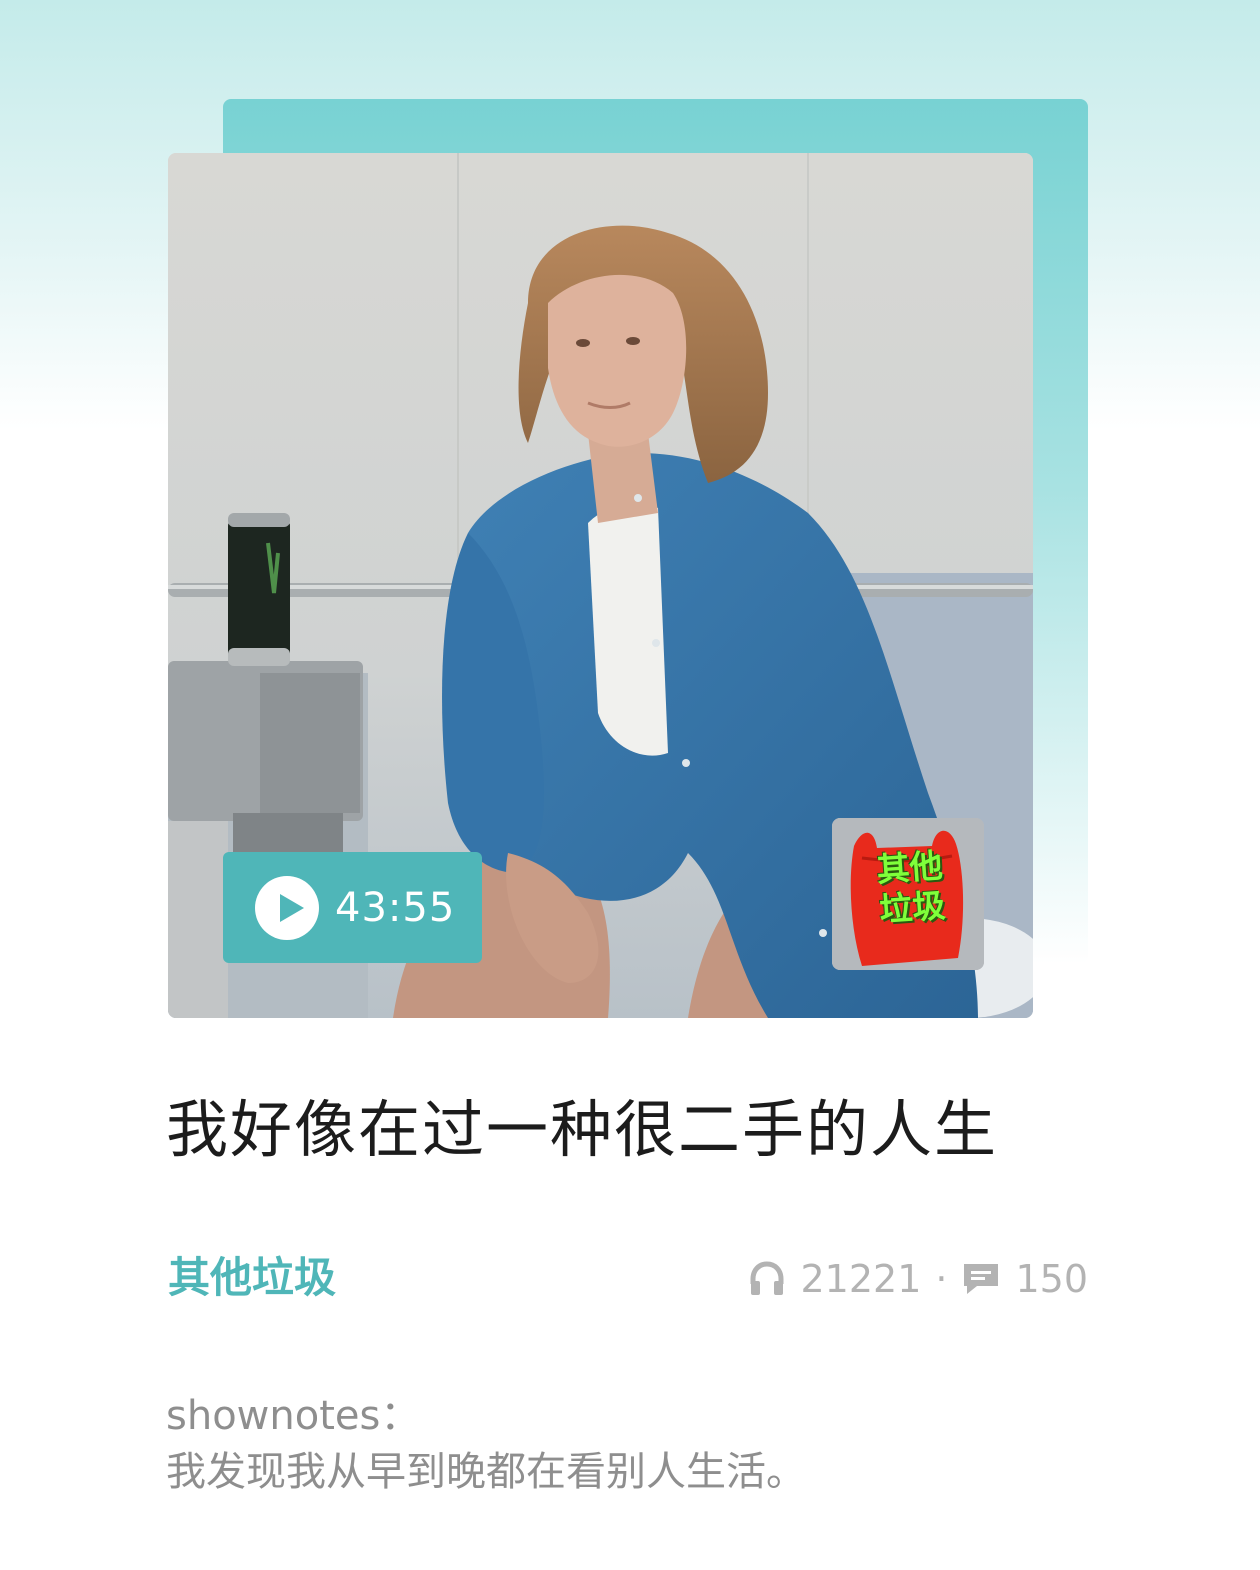 This screenshot has width=1260, height=1570. What do you see at coordinates (981, 1279) in the screenshot?
I see `comment-icon` at bounding box center [981, 1279].